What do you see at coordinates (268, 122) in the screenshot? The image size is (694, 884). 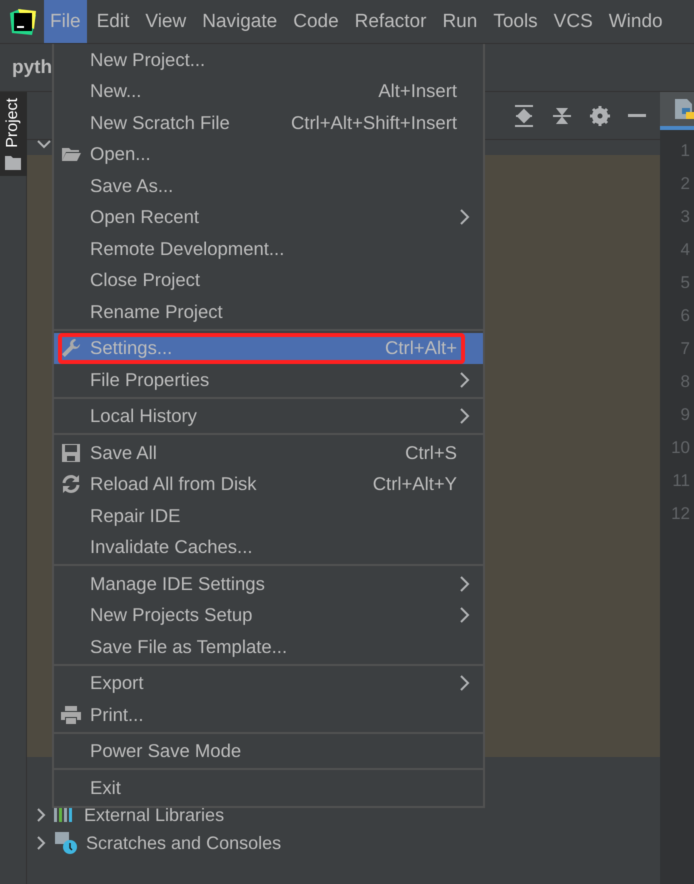 I see `menu-item: New Scratch File Ctrl+Alt+Shift+Insert` at bounding box center [268, 122].